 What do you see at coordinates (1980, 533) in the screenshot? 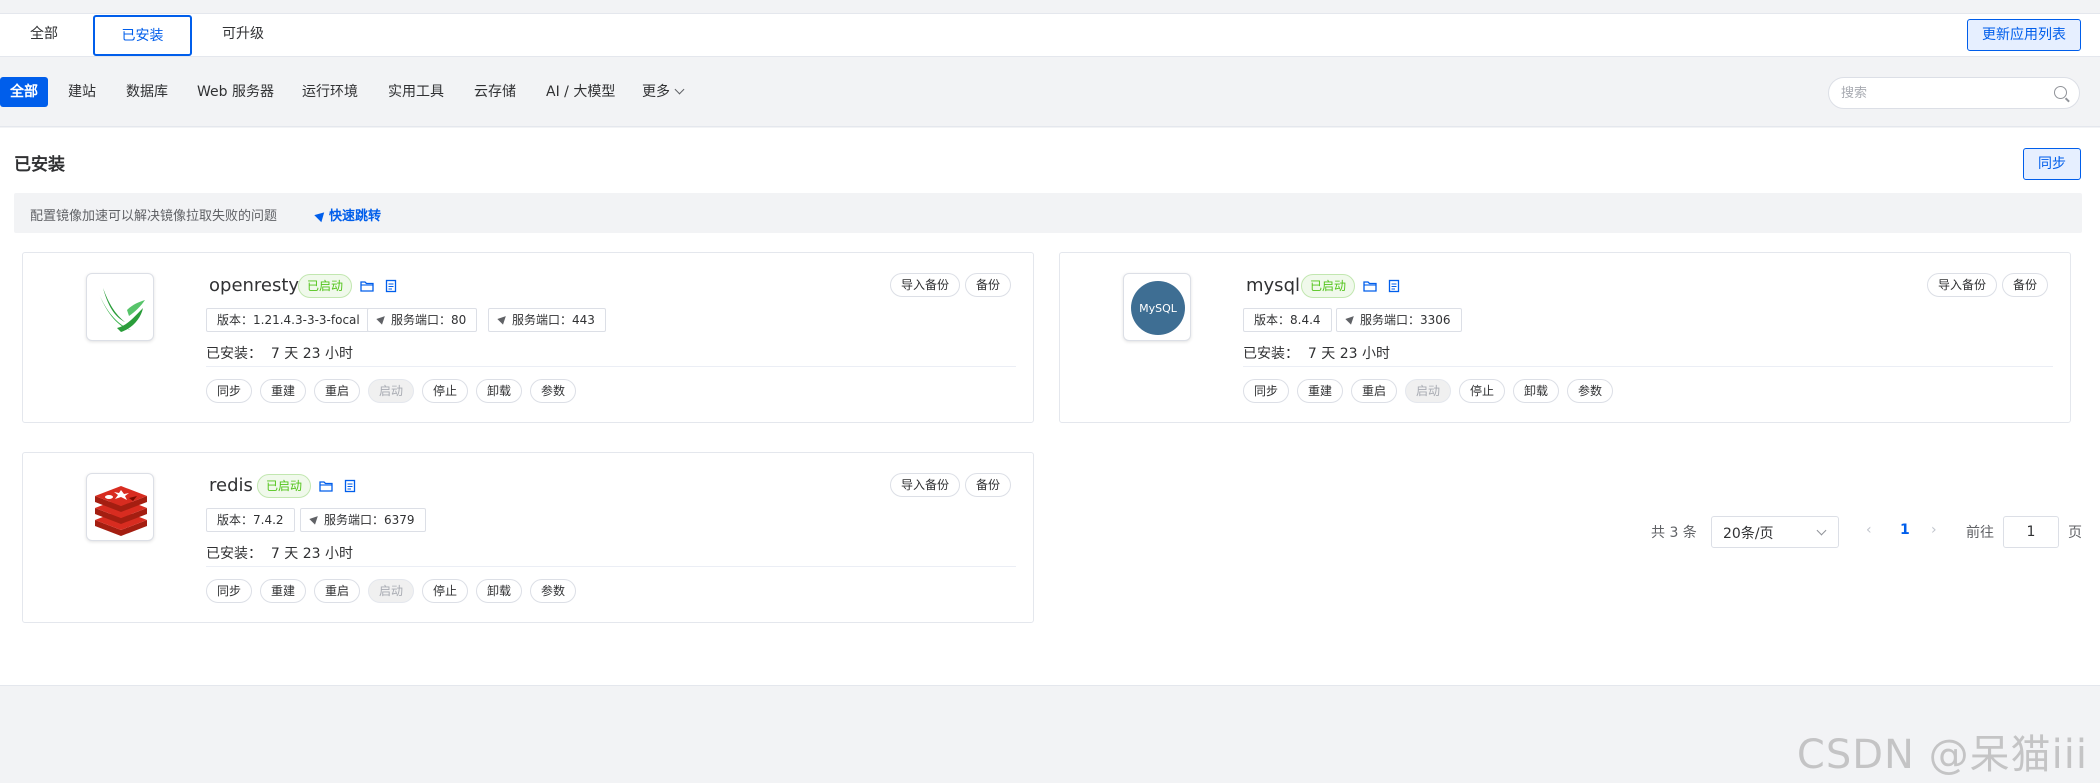
I see `goto-label: 前往` at bounding box center [1980, 533].